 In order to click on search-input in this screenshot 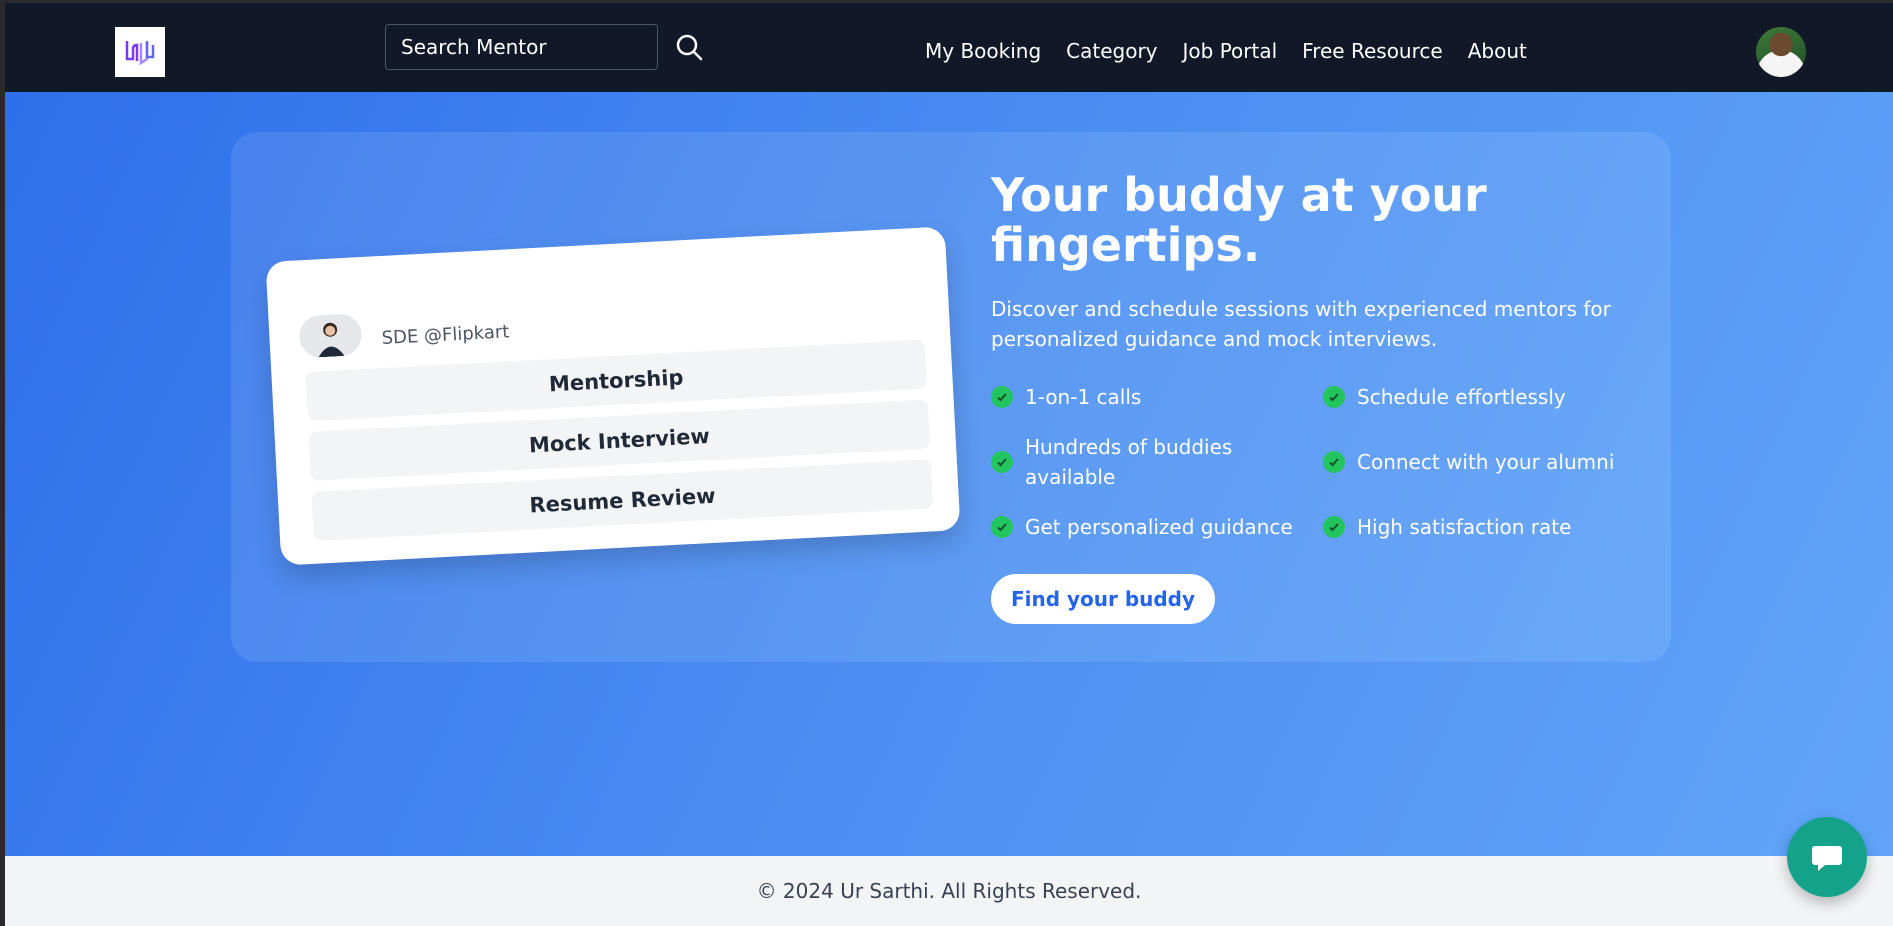, I will do `click(521, 47)`.